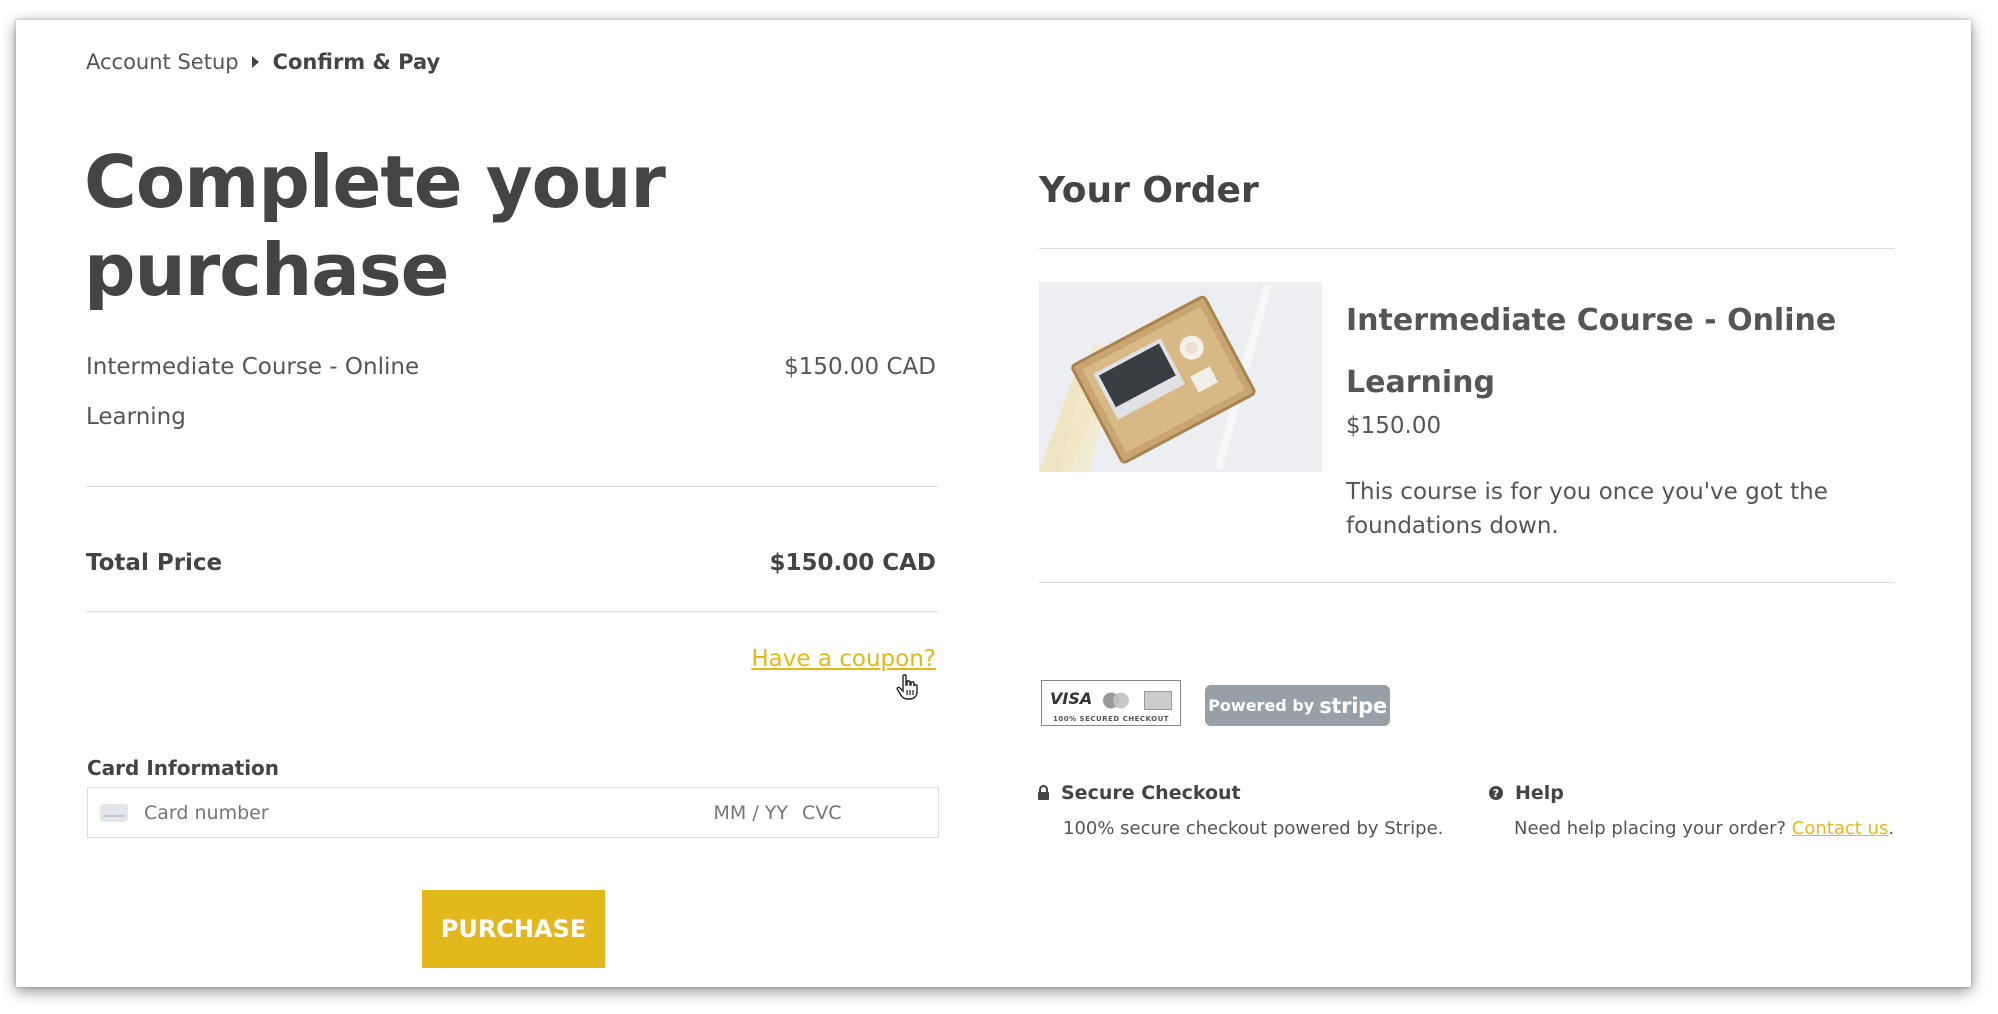 The width and height of the screenshot is (1998, 1014). I want to click on breadcrumb: Account Setup Confirm & Pay, so click(263, 62).